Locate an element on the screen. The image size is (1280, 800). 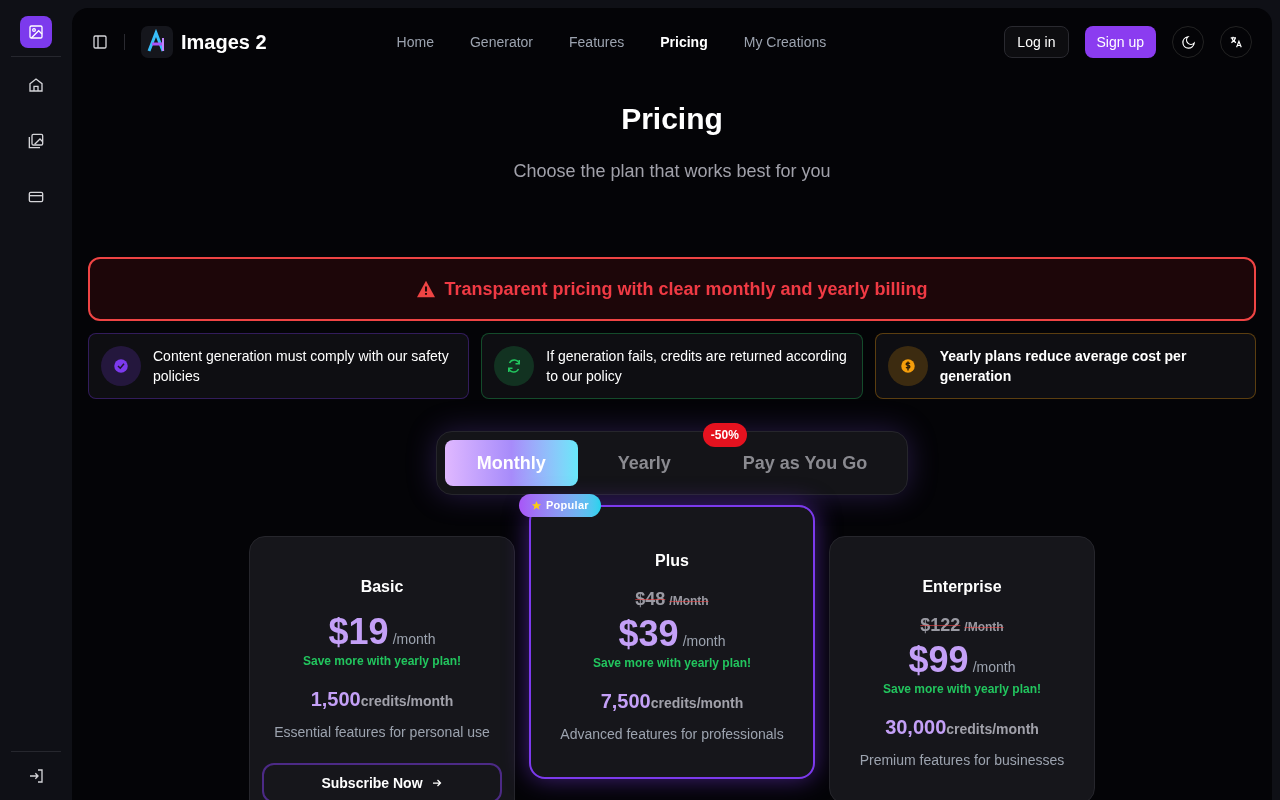
nav-link: Home is located at coordinates (415, 42).